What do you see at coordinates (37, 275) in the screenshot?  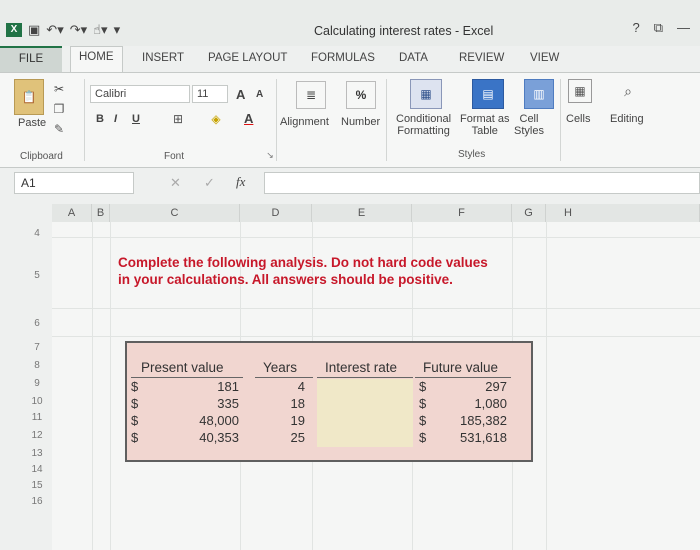 I see `row-header-5: 5` at bounding box center [37, 275].